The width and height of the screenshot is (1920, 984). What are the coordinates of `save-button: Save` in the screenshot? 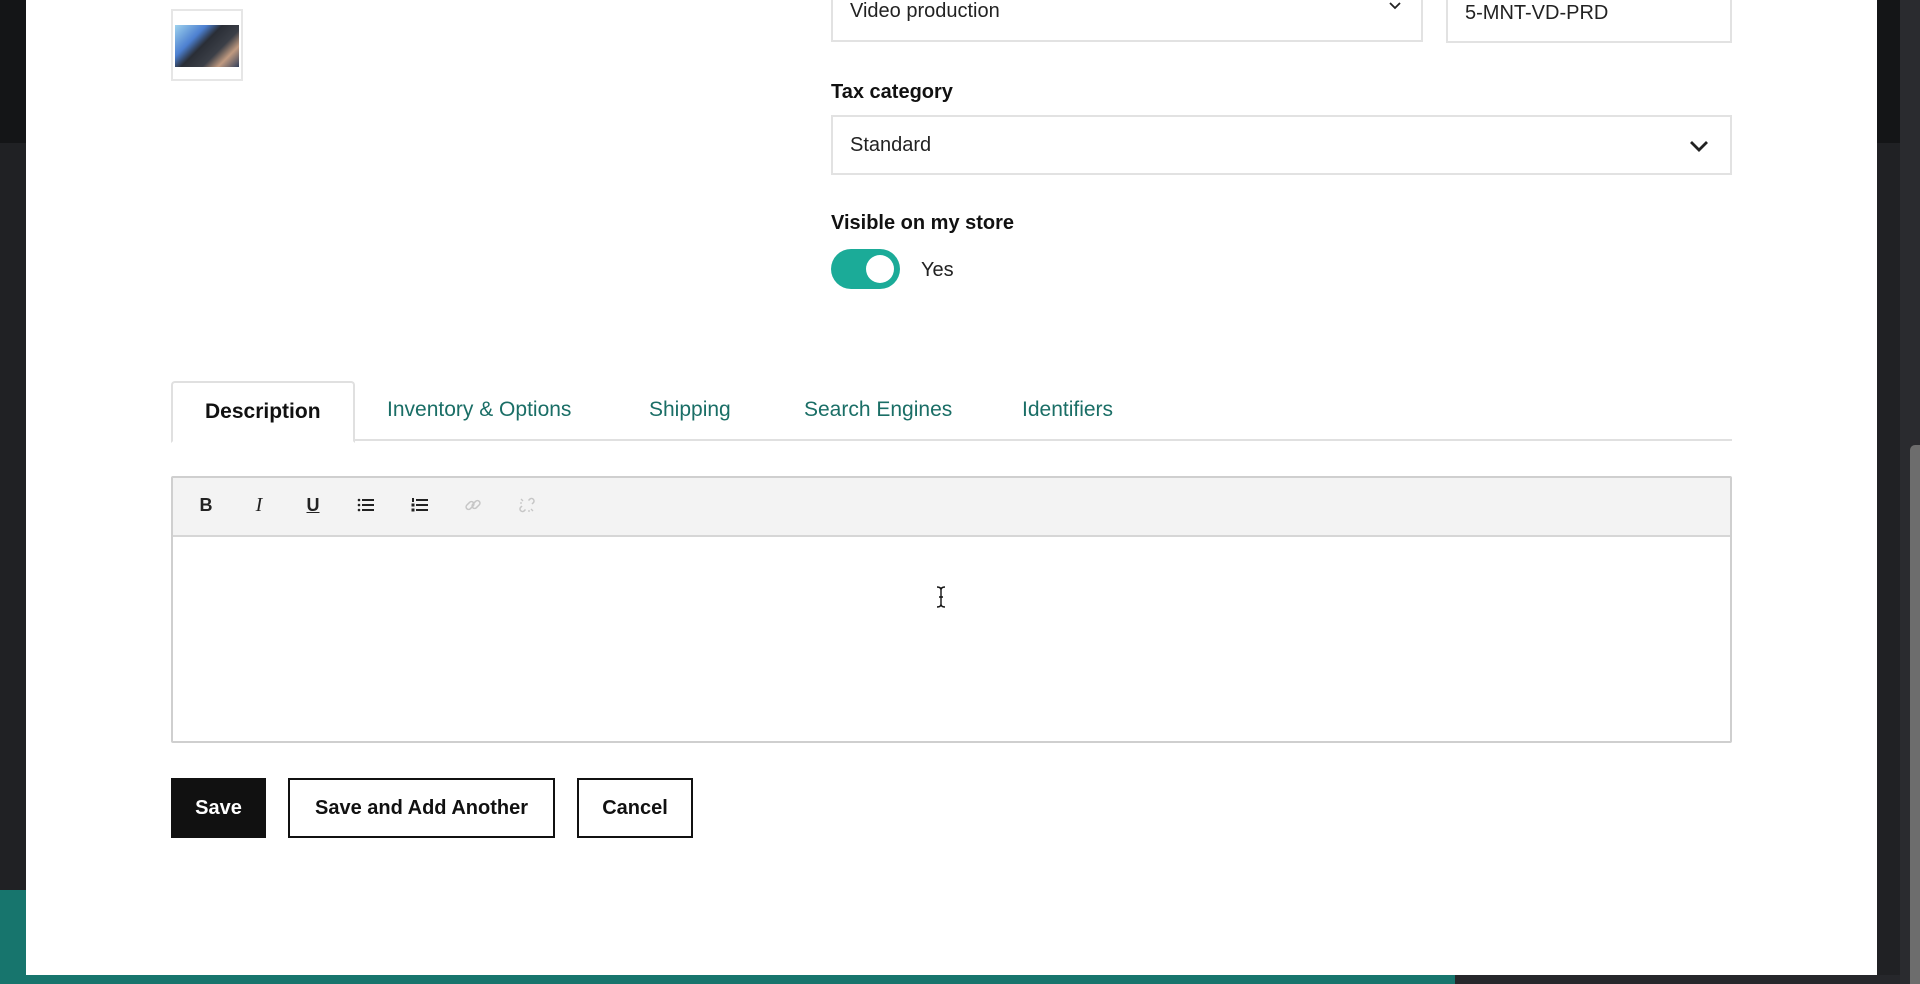 It's located at (218, 808).